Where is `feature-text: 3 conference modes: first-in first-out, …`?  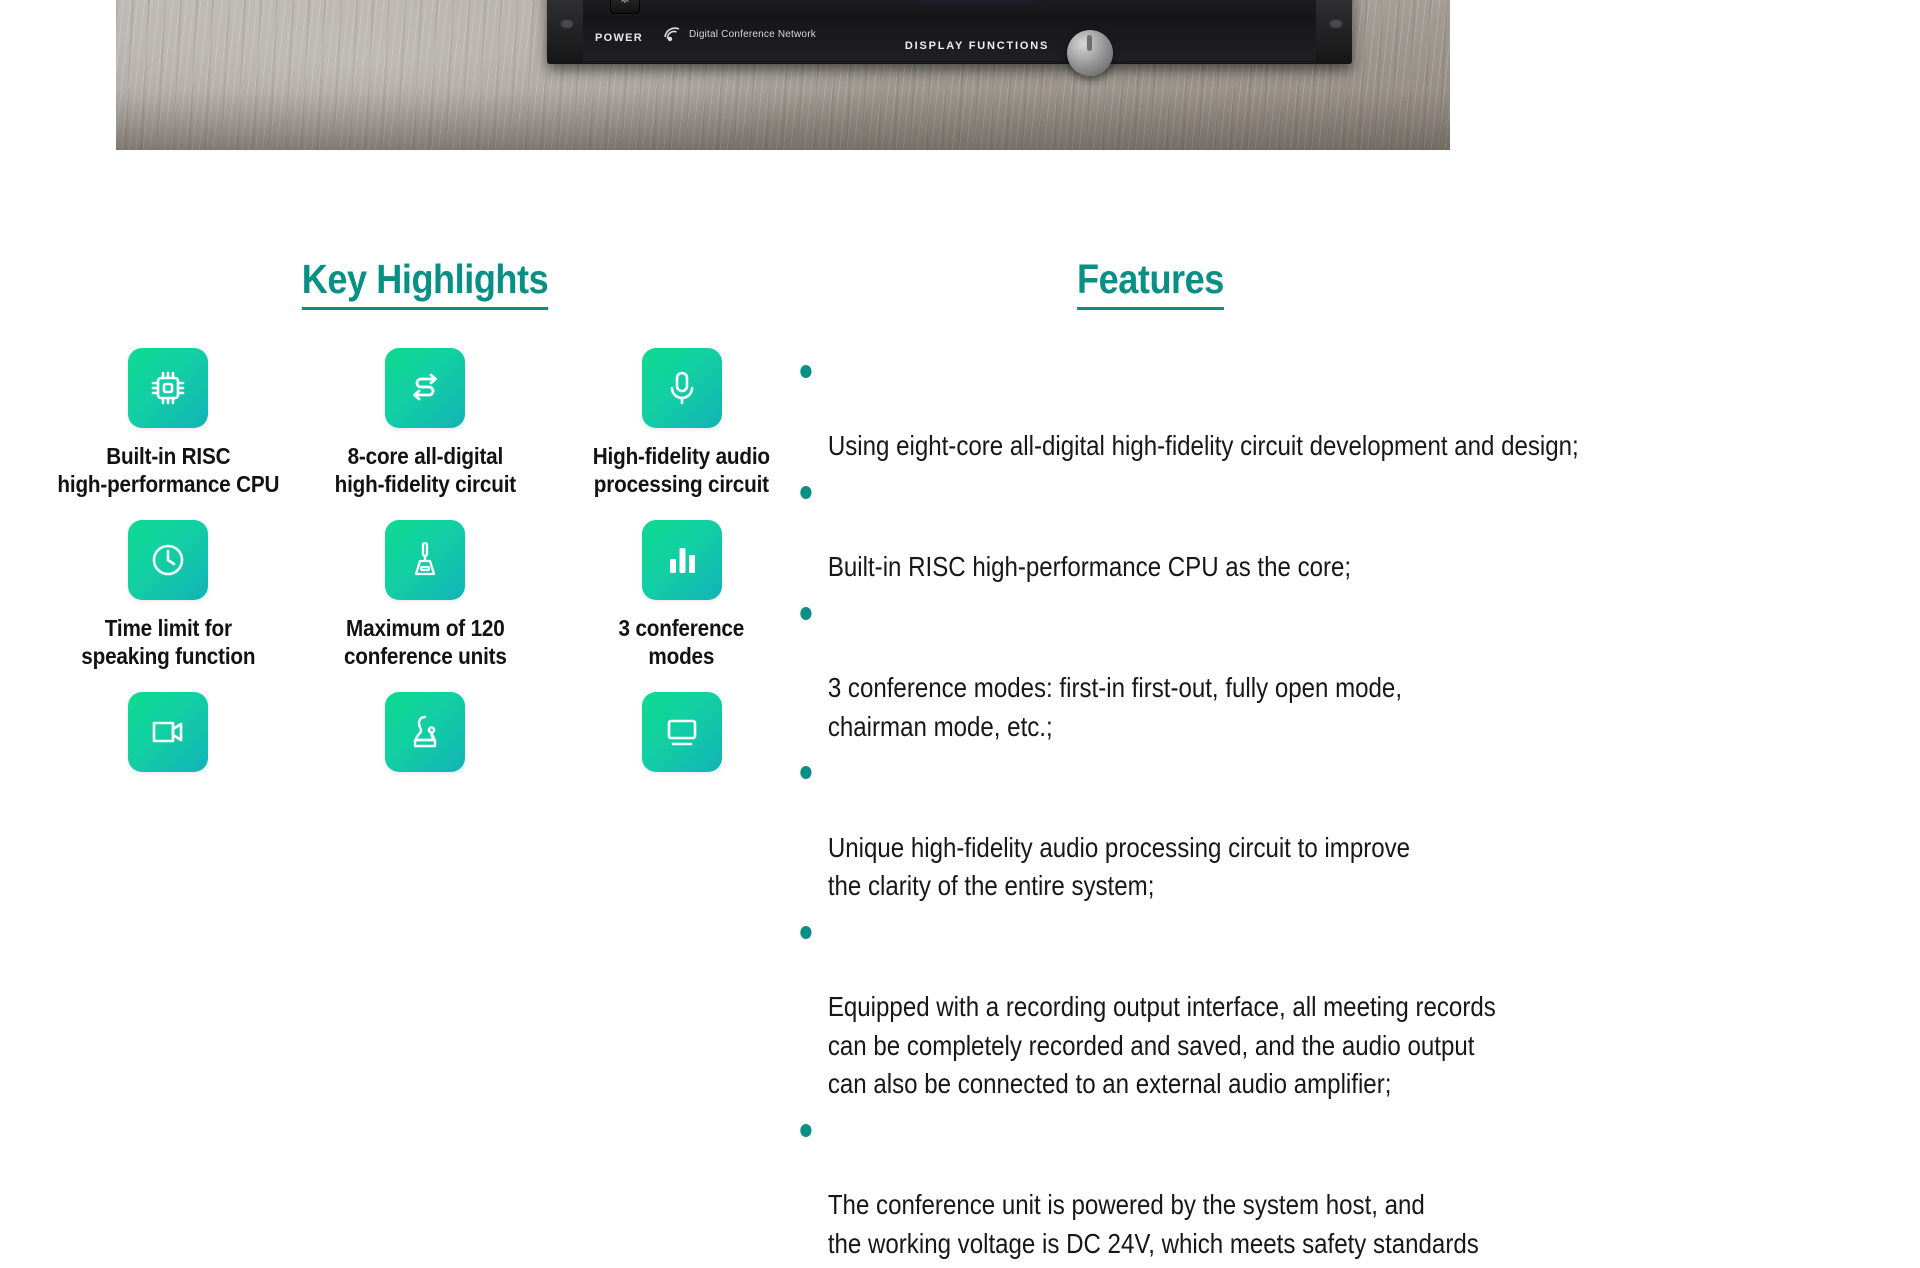 feature-text: 3 conference modes: first-in first-out, … is located at coordinates (1115, 707).